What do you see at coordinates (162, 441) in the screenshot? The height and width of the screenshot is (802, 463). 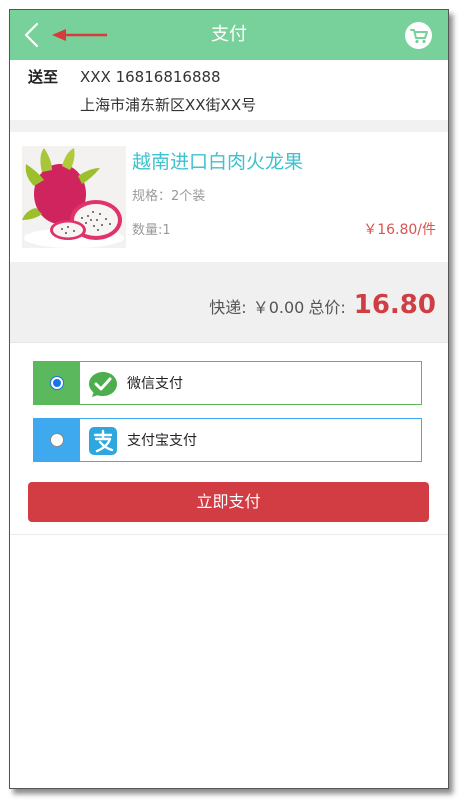 I see `alipay-label: 支付宝支付` at bounding box center [162, 441].